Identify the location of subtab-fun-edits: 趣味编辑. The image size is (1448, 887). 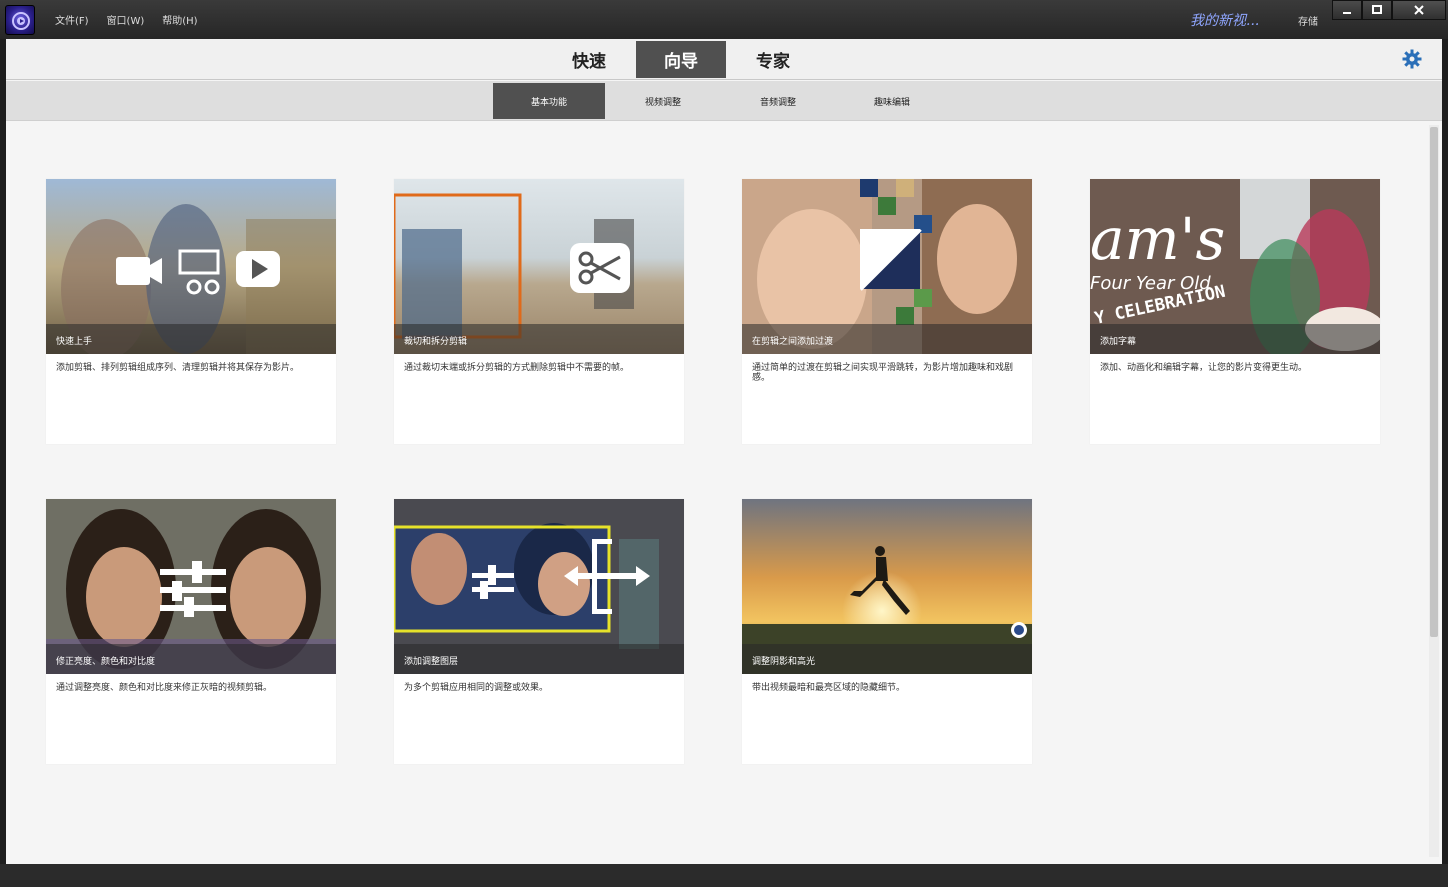
(892, 101).